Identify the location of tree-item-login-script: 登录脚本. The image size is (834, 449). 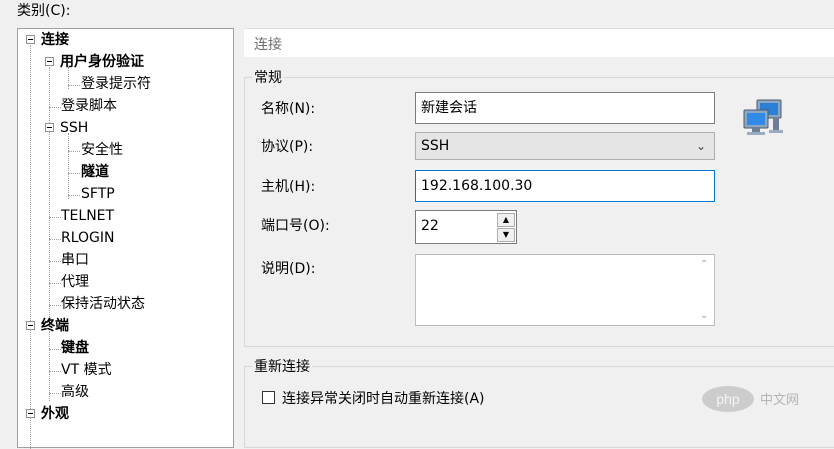
(89, 106).